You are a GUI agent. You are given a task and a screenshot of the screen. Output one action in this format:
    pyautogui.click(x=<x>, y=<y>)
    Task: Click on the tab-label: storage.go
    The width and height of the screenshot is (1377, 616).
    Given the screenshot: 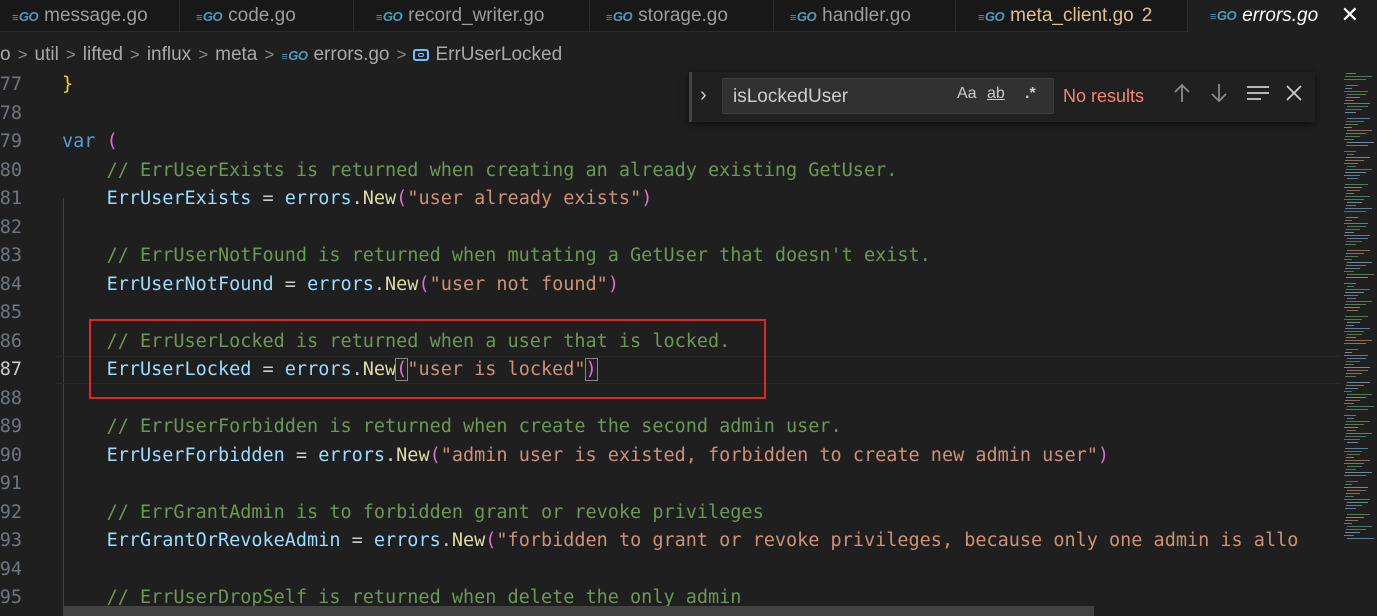 What is the action you would take?
    pyautogui.click(x=683, y=15)
    